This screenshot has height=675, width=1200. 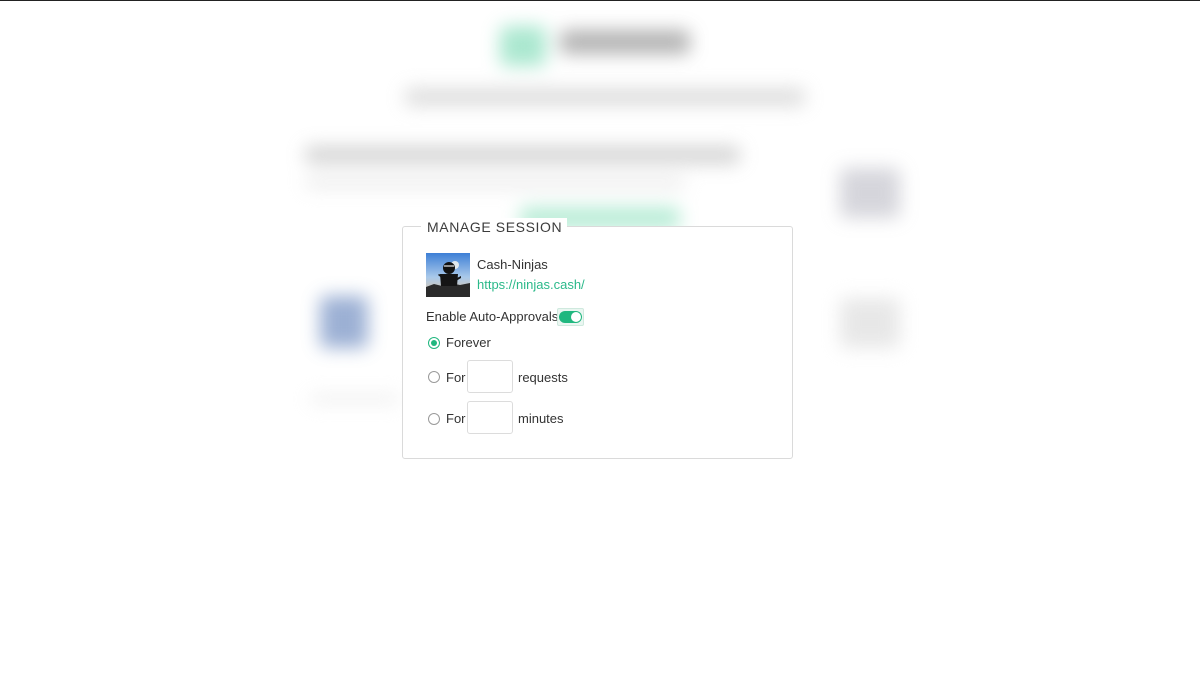 I want to click on auto-approvals-label: Enable Auto-Approvals, so click(x=492, y=316).